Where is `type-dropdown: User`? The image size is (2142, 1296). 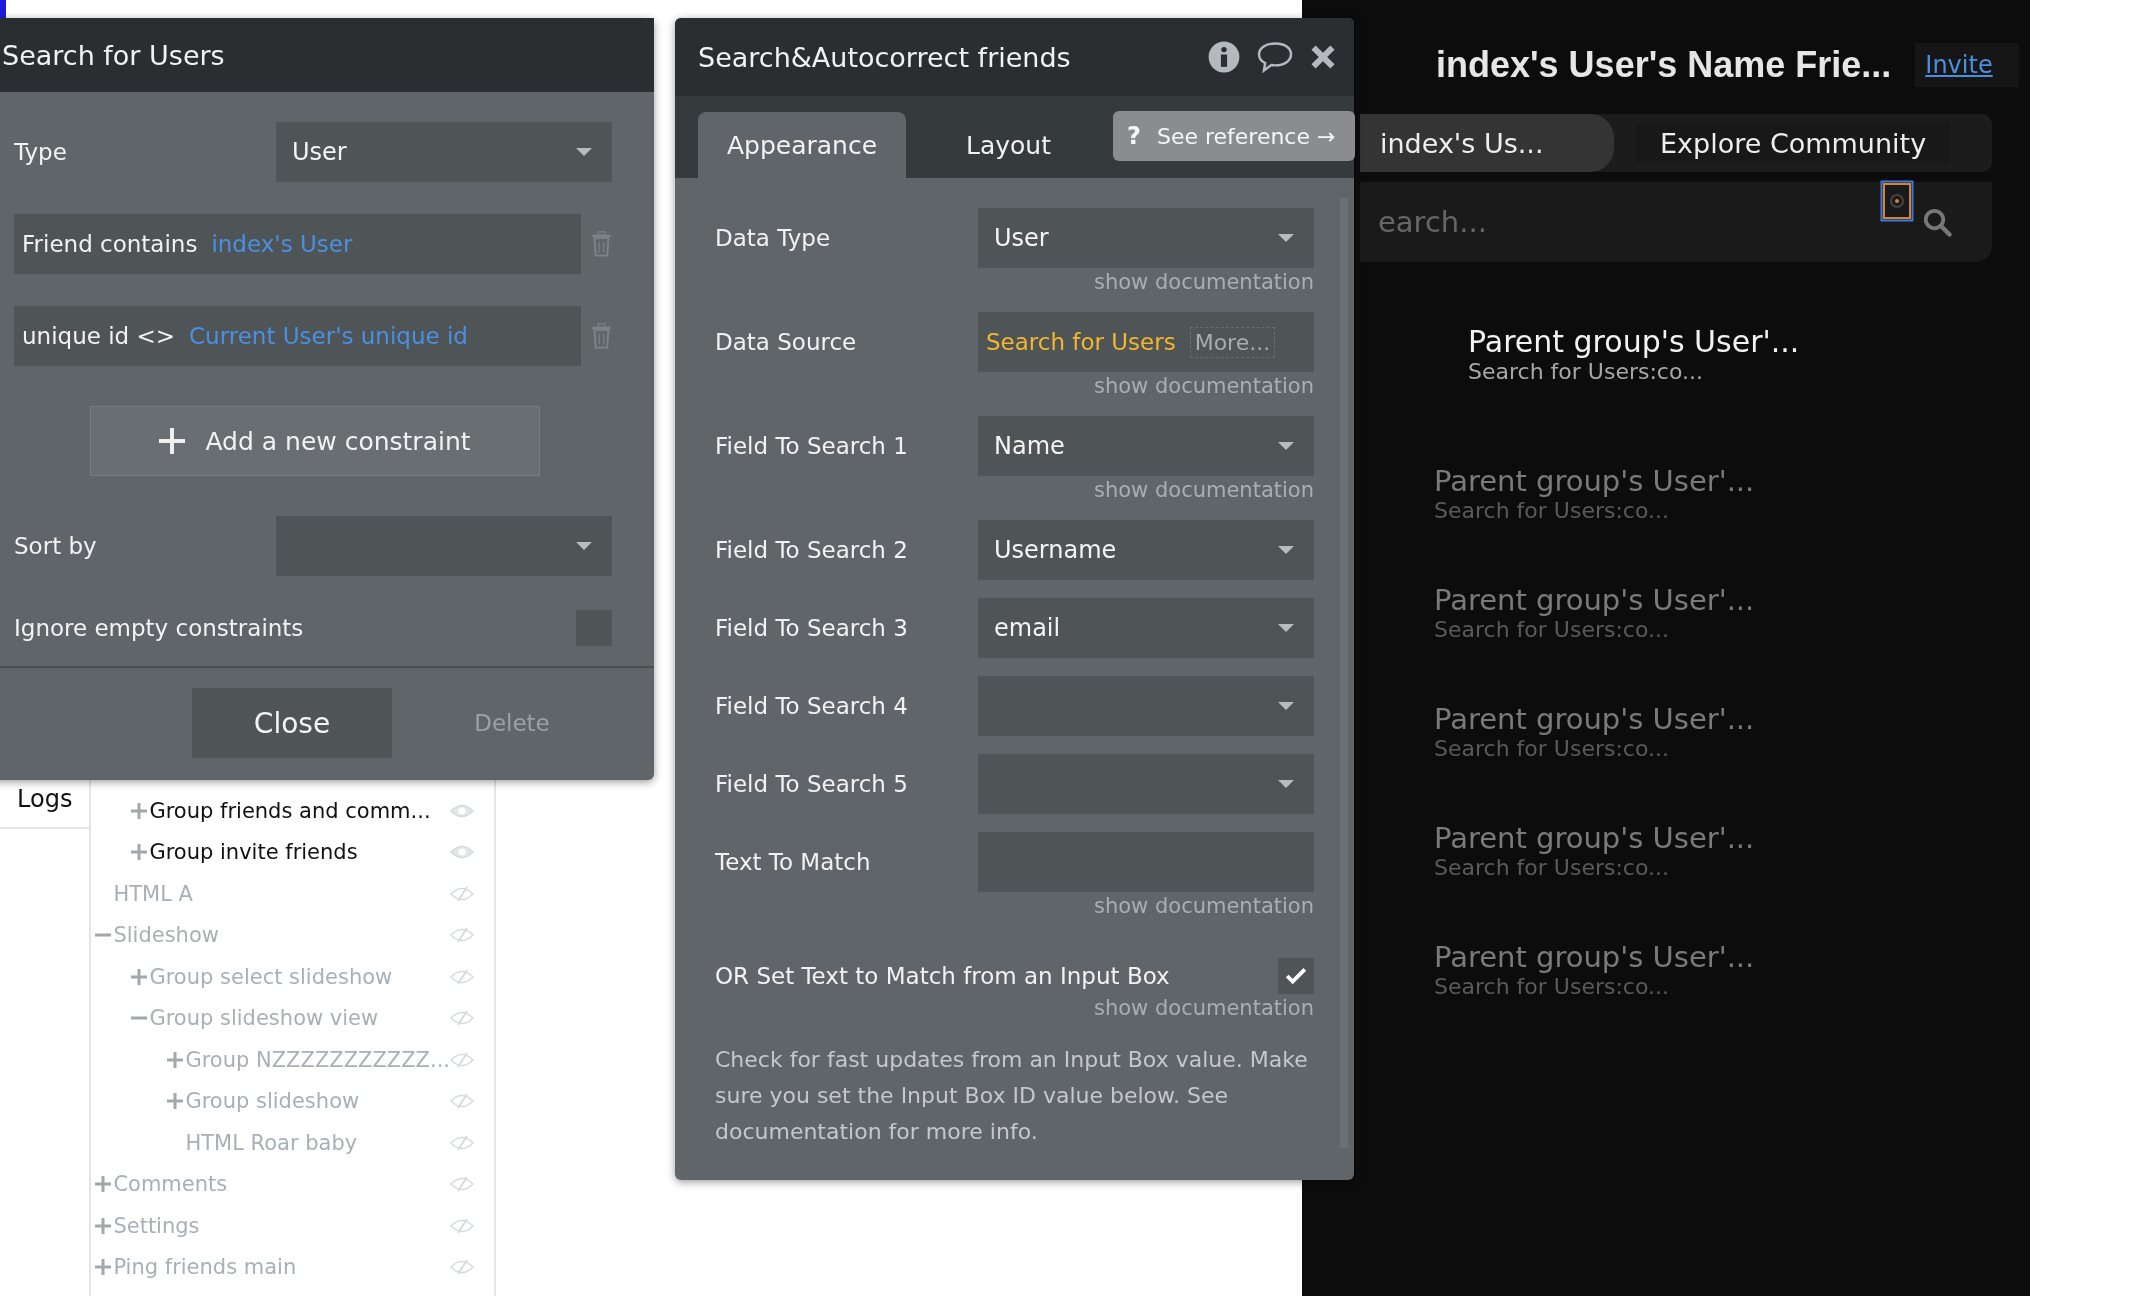
type-dropdown: User is located at coordinates (444, 152).